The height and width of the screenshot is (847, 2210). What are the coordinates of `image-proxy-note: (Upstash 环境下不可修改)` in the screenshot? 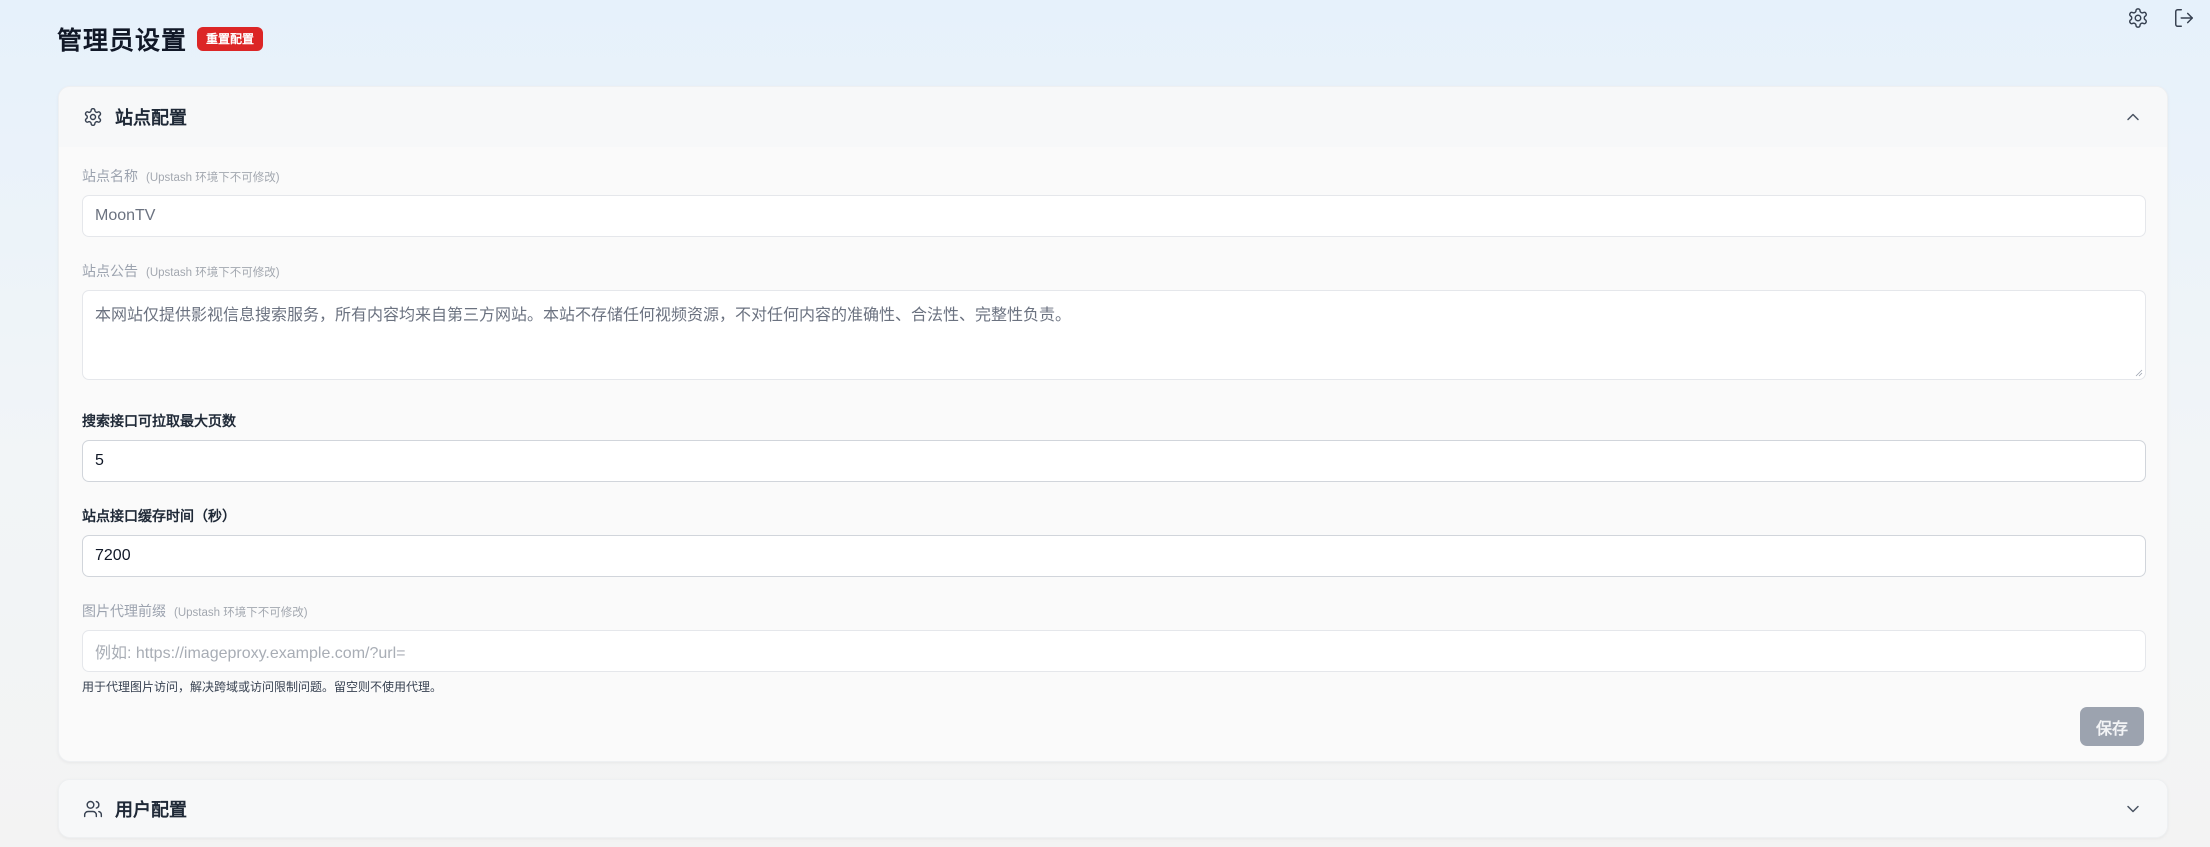 It's located at (241, 613).